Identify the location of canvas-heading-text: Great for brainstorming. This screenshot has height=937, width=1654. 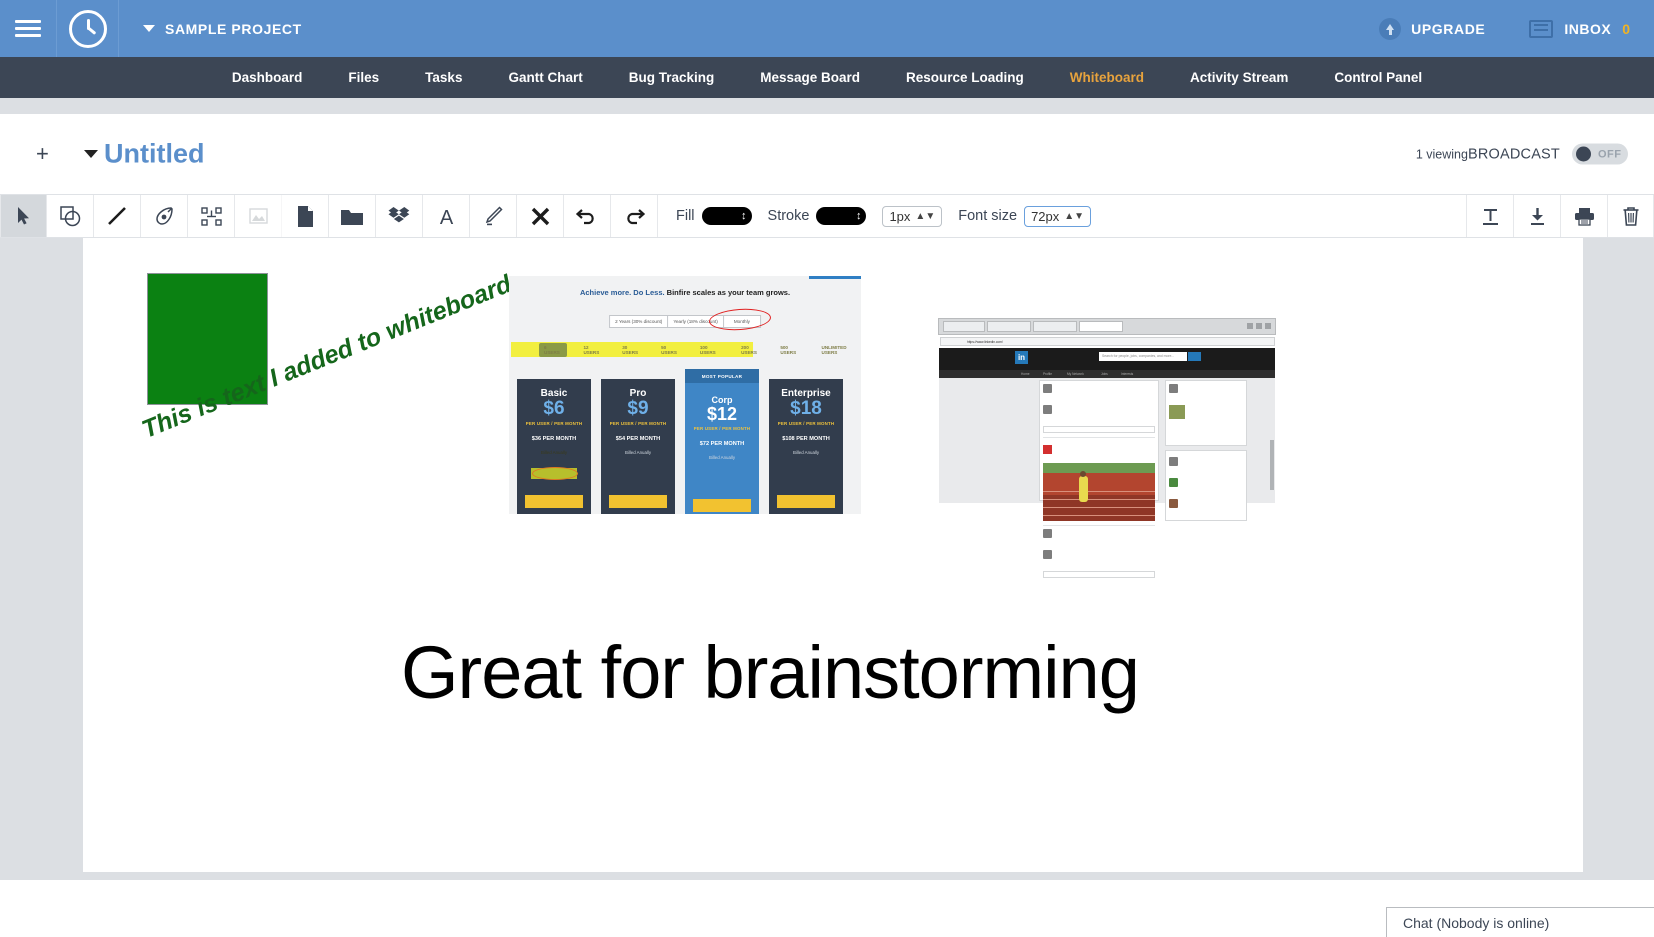
(770, 672).